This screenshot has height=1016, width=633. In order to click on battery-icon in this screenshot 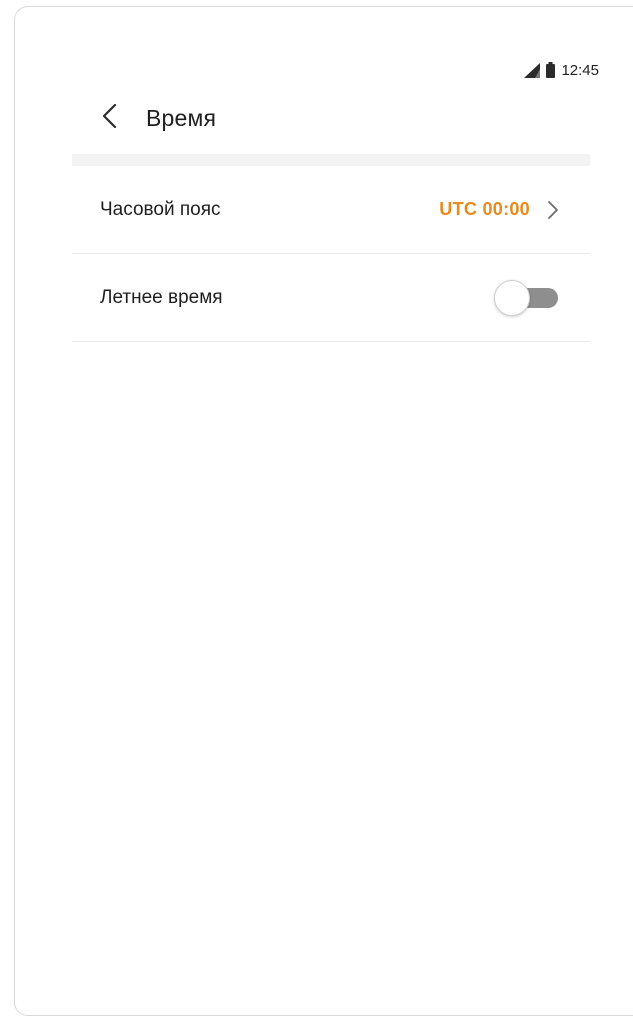, I will do `click(551, 70)`.